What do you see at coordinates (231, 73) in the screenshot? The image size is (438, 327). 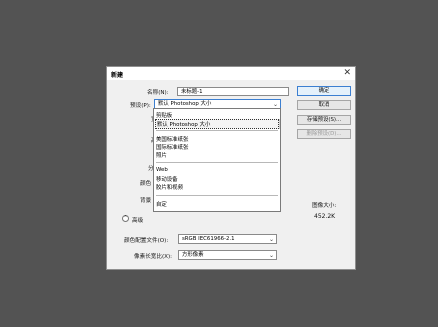 I see `dialog-titlebar: 新建 ✕` at bounding box center [231, 73].